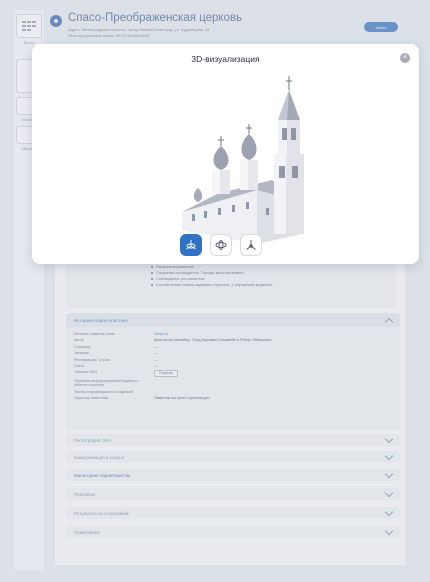  What do you see at coordinates (405, 58) in the screenshot?
I see `close-icon: ×` at bounding box center [405, 58].